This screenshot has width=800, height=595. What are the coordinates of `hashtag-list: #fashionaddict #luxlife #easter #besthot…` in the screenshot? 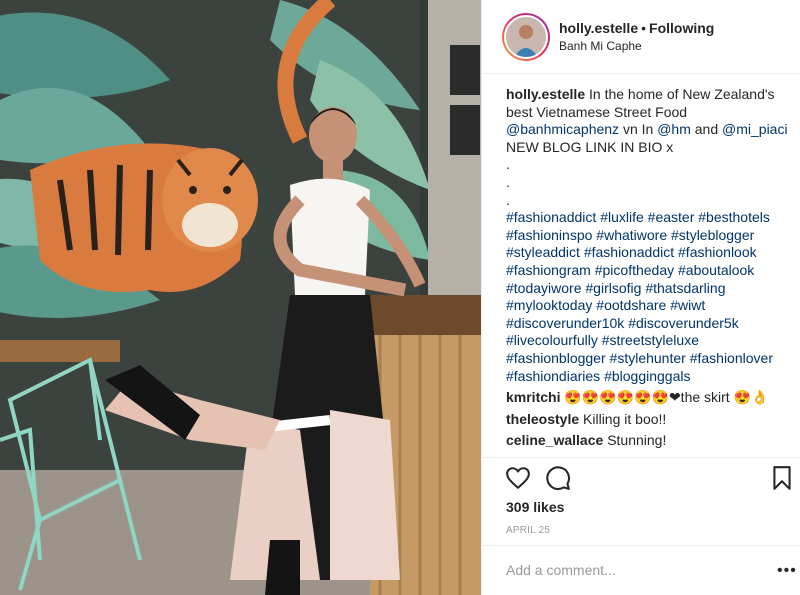 It's located at (647, 297).